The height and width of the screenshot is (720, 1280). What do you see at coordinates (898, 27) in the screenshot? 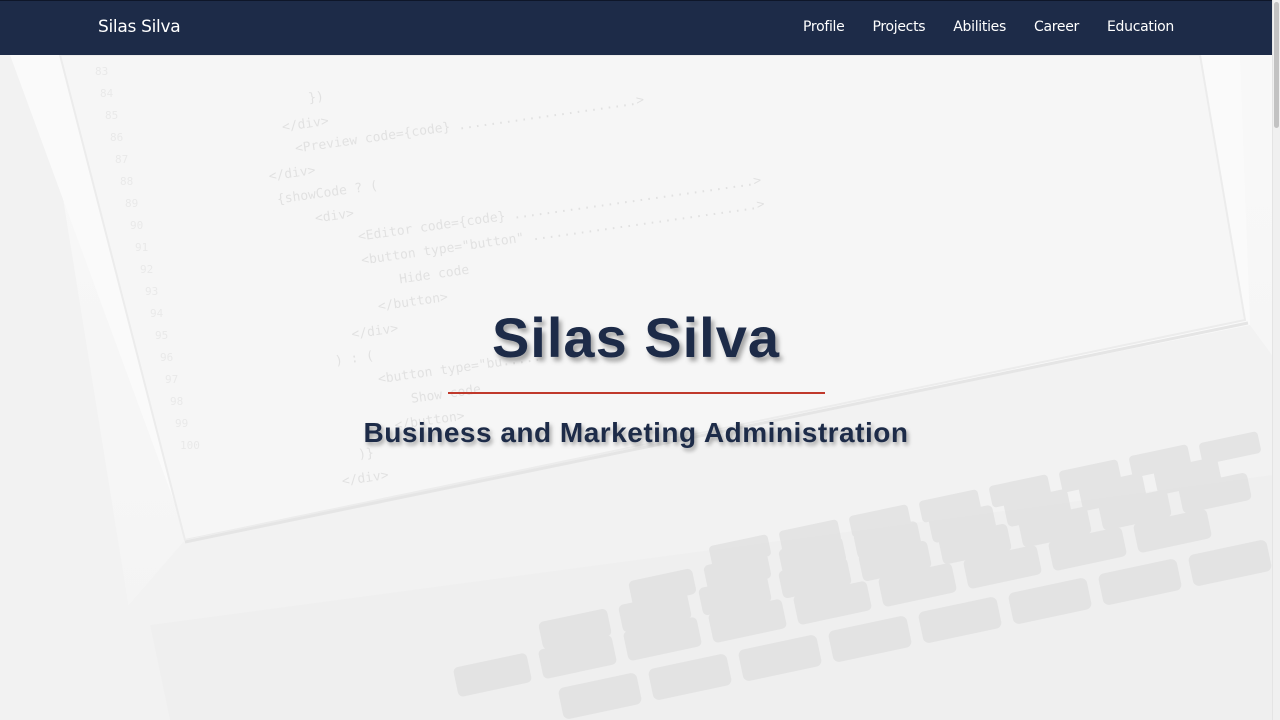
I see `nav-link-projects: Projects` at bounding box center [898, 27].